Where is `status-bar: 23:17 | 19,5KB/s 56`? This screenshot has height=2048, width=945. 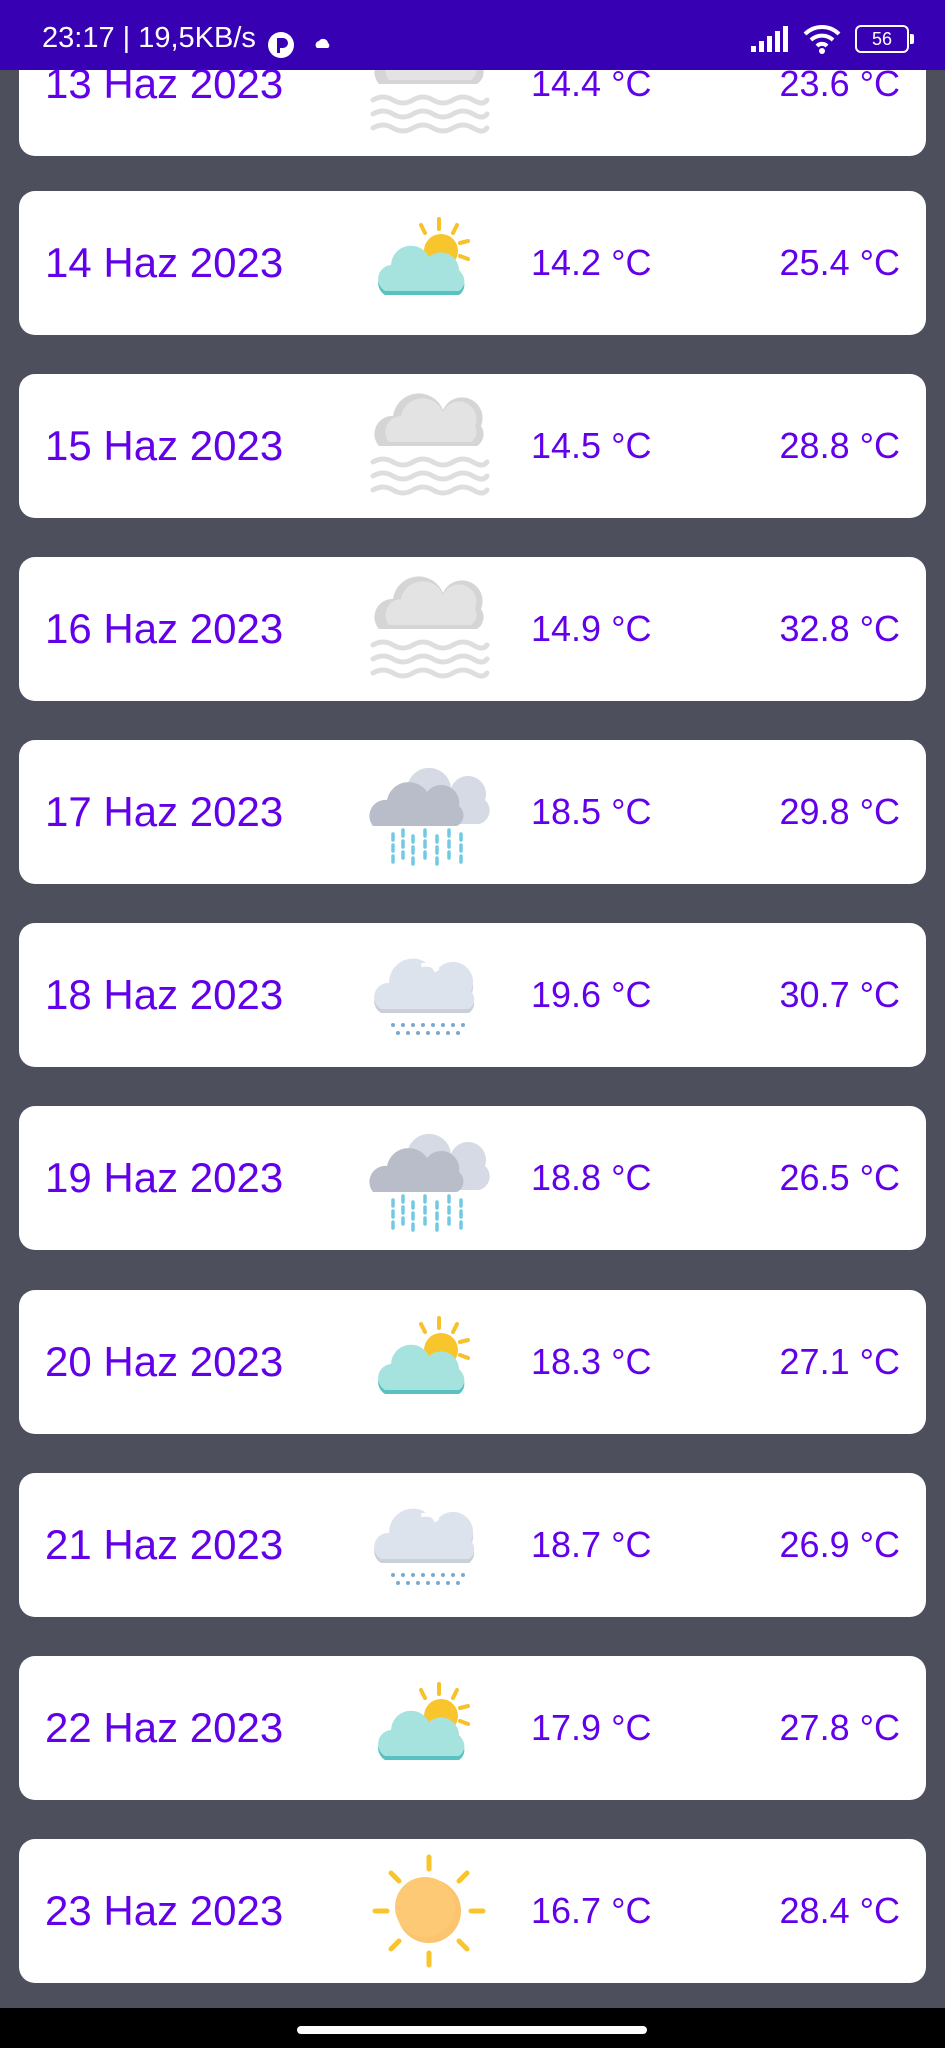
status-bar: 23:17 | 19,5KB/s 56 is located at coordinates (472, 35).